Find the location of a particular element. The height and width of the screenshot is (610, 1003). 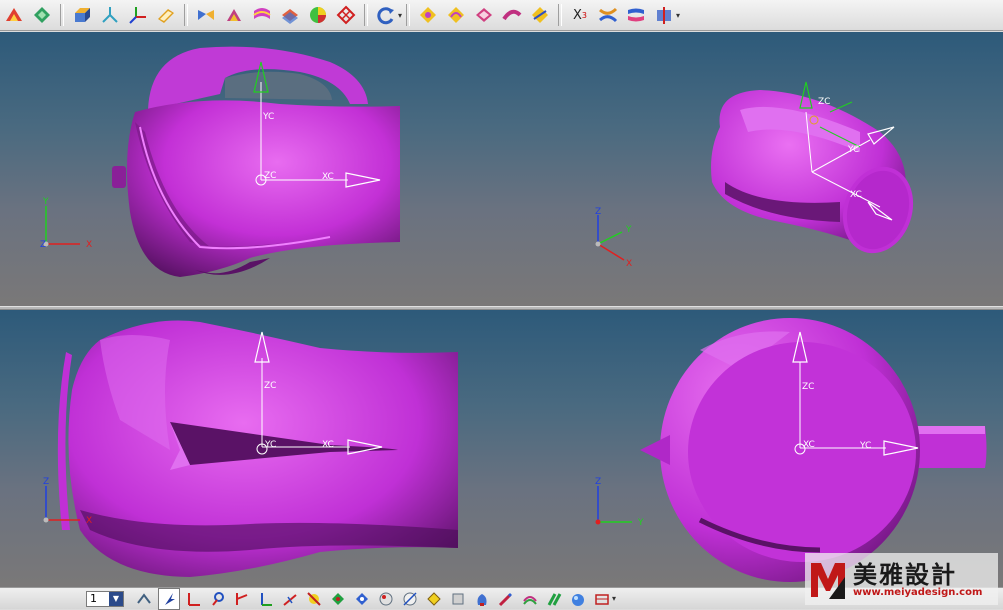

snap-existing-icon is located at coordinates (458, 599).